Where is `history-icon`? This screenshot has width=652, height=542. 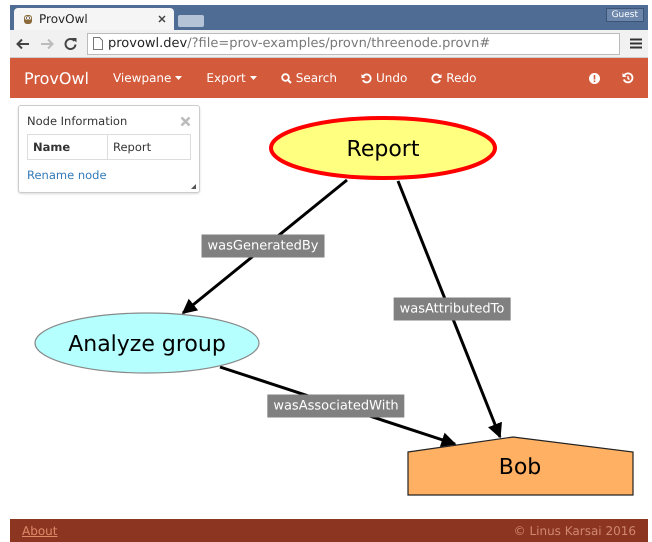 history-icon is located at coordinates (628, 78).